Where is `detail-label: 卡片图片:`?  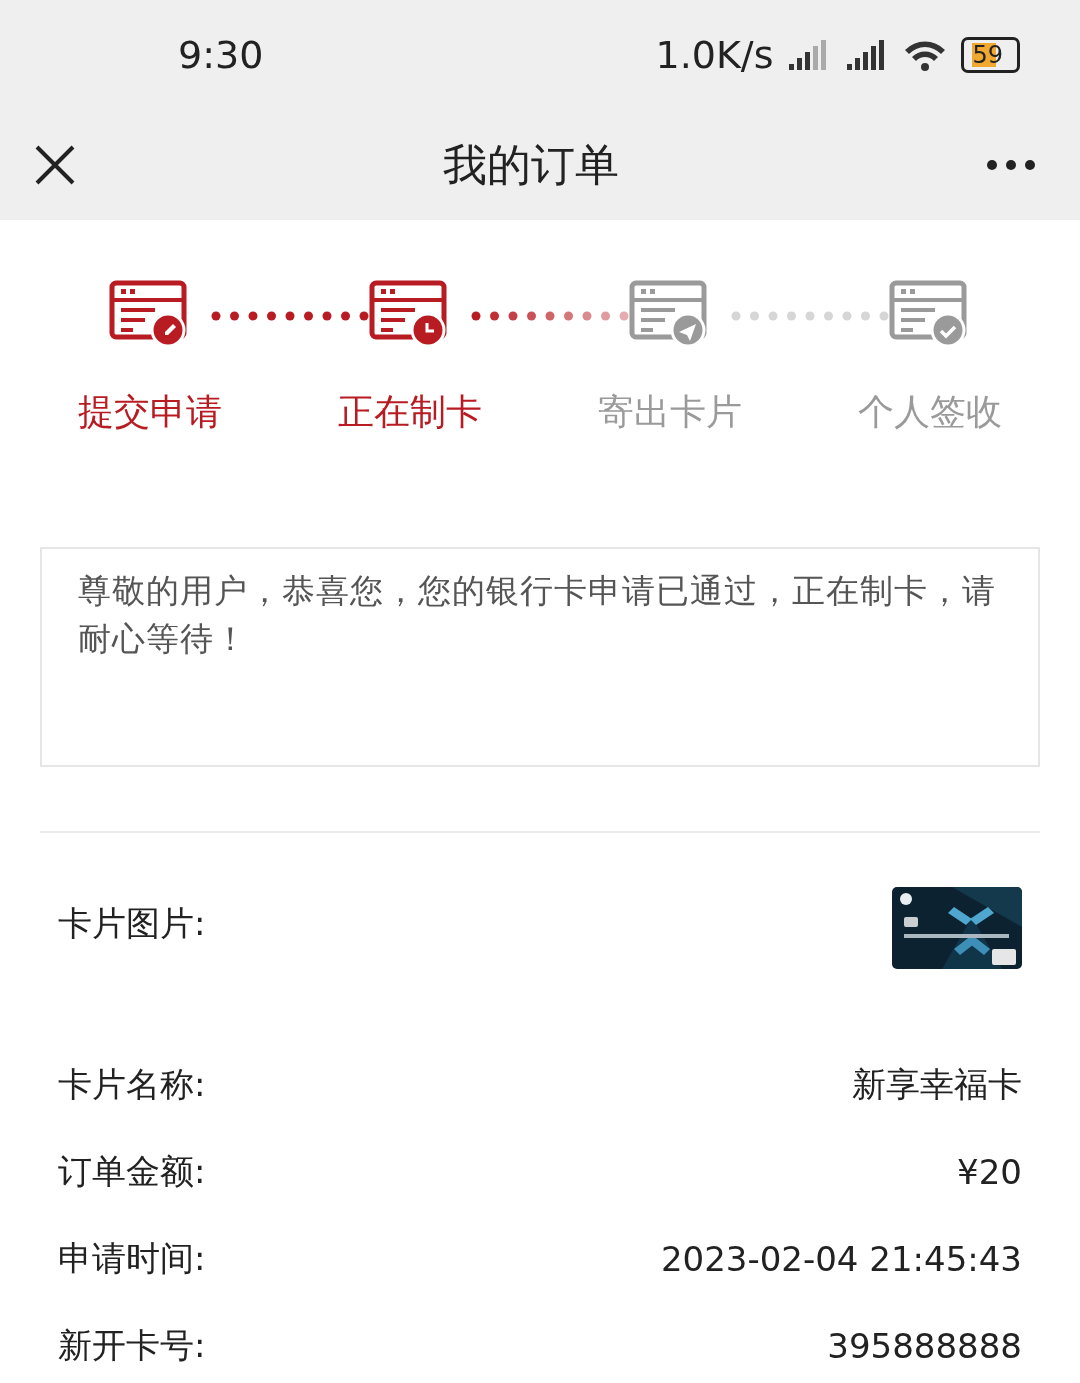 detail-label: 卡片图片: is located at coordinates (132, 923).